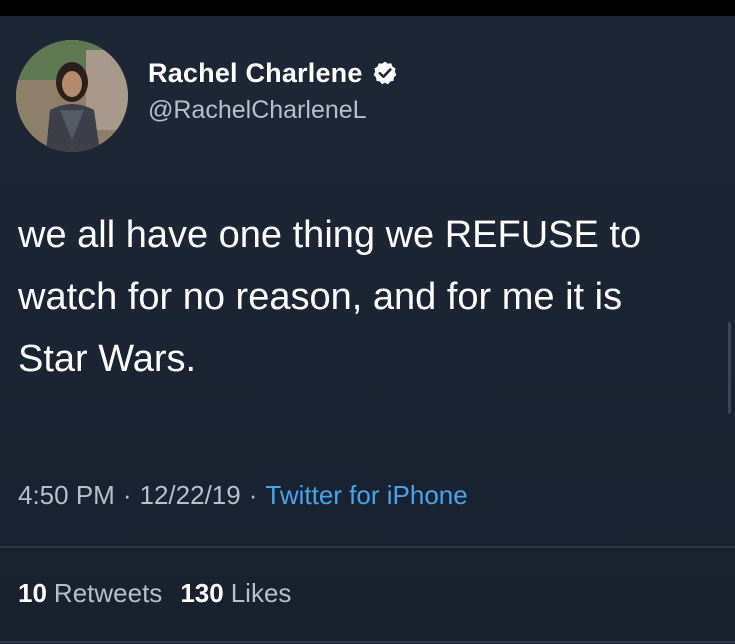 The image size is (735, 644). Describe the element at coordinates (202, 593) in the screenshot. I see `likes-count: 130` at that location.